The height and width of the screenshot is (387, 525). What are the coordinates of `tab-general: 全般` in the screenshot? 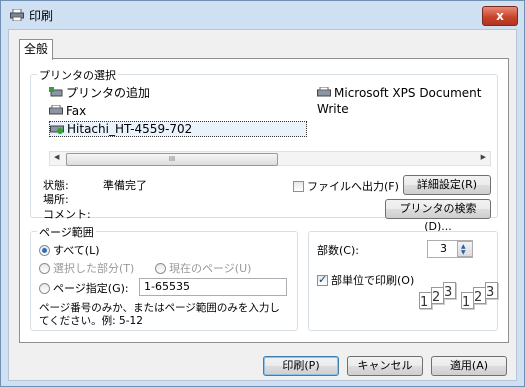 It's located at (36, 49).